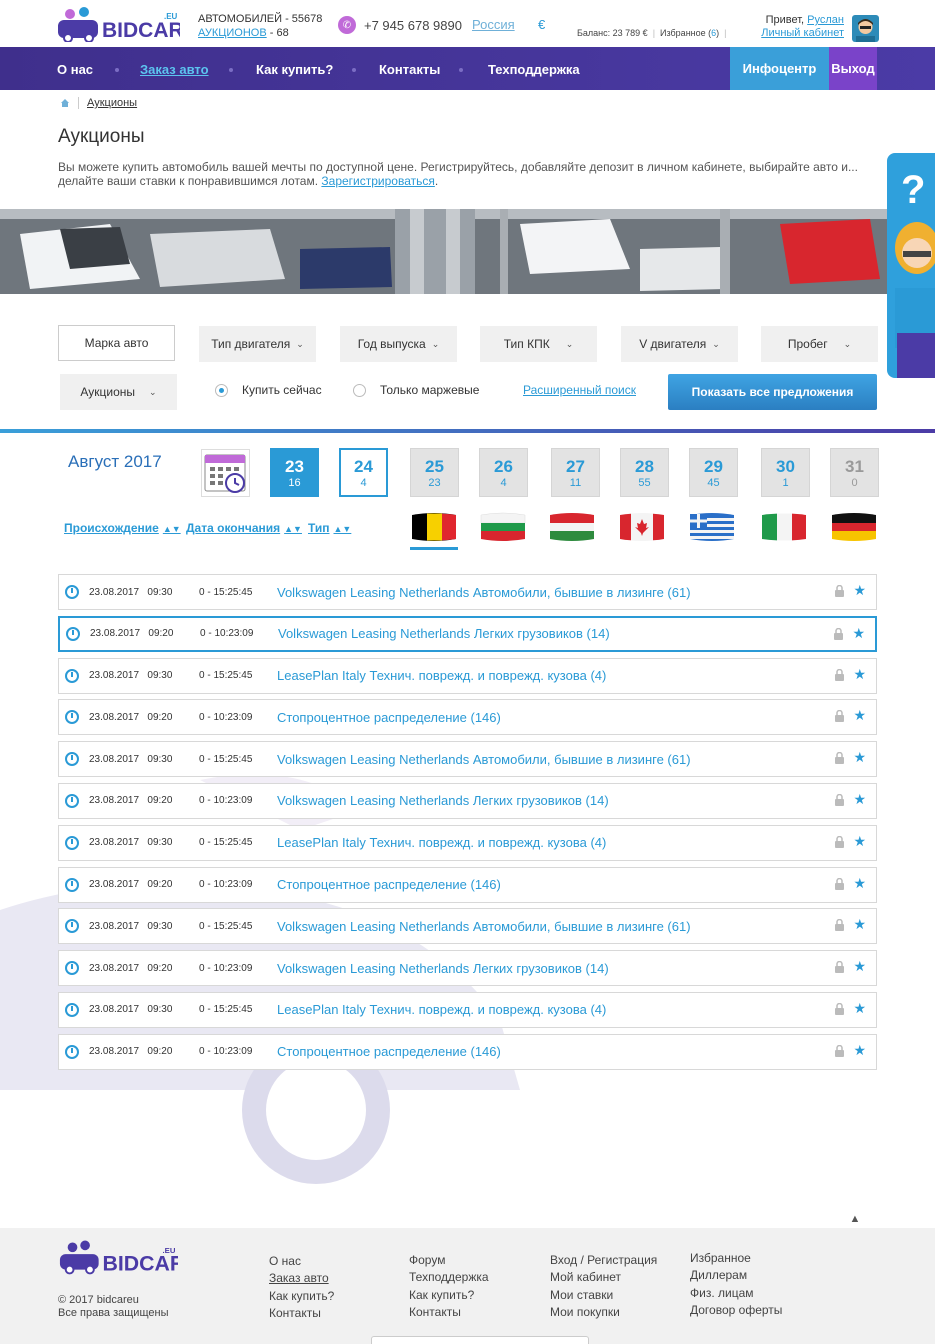 The height and width of the screenshot is (1344, 935). I want to click on margin-only-radio: Только маржевые, so click(416, 390).